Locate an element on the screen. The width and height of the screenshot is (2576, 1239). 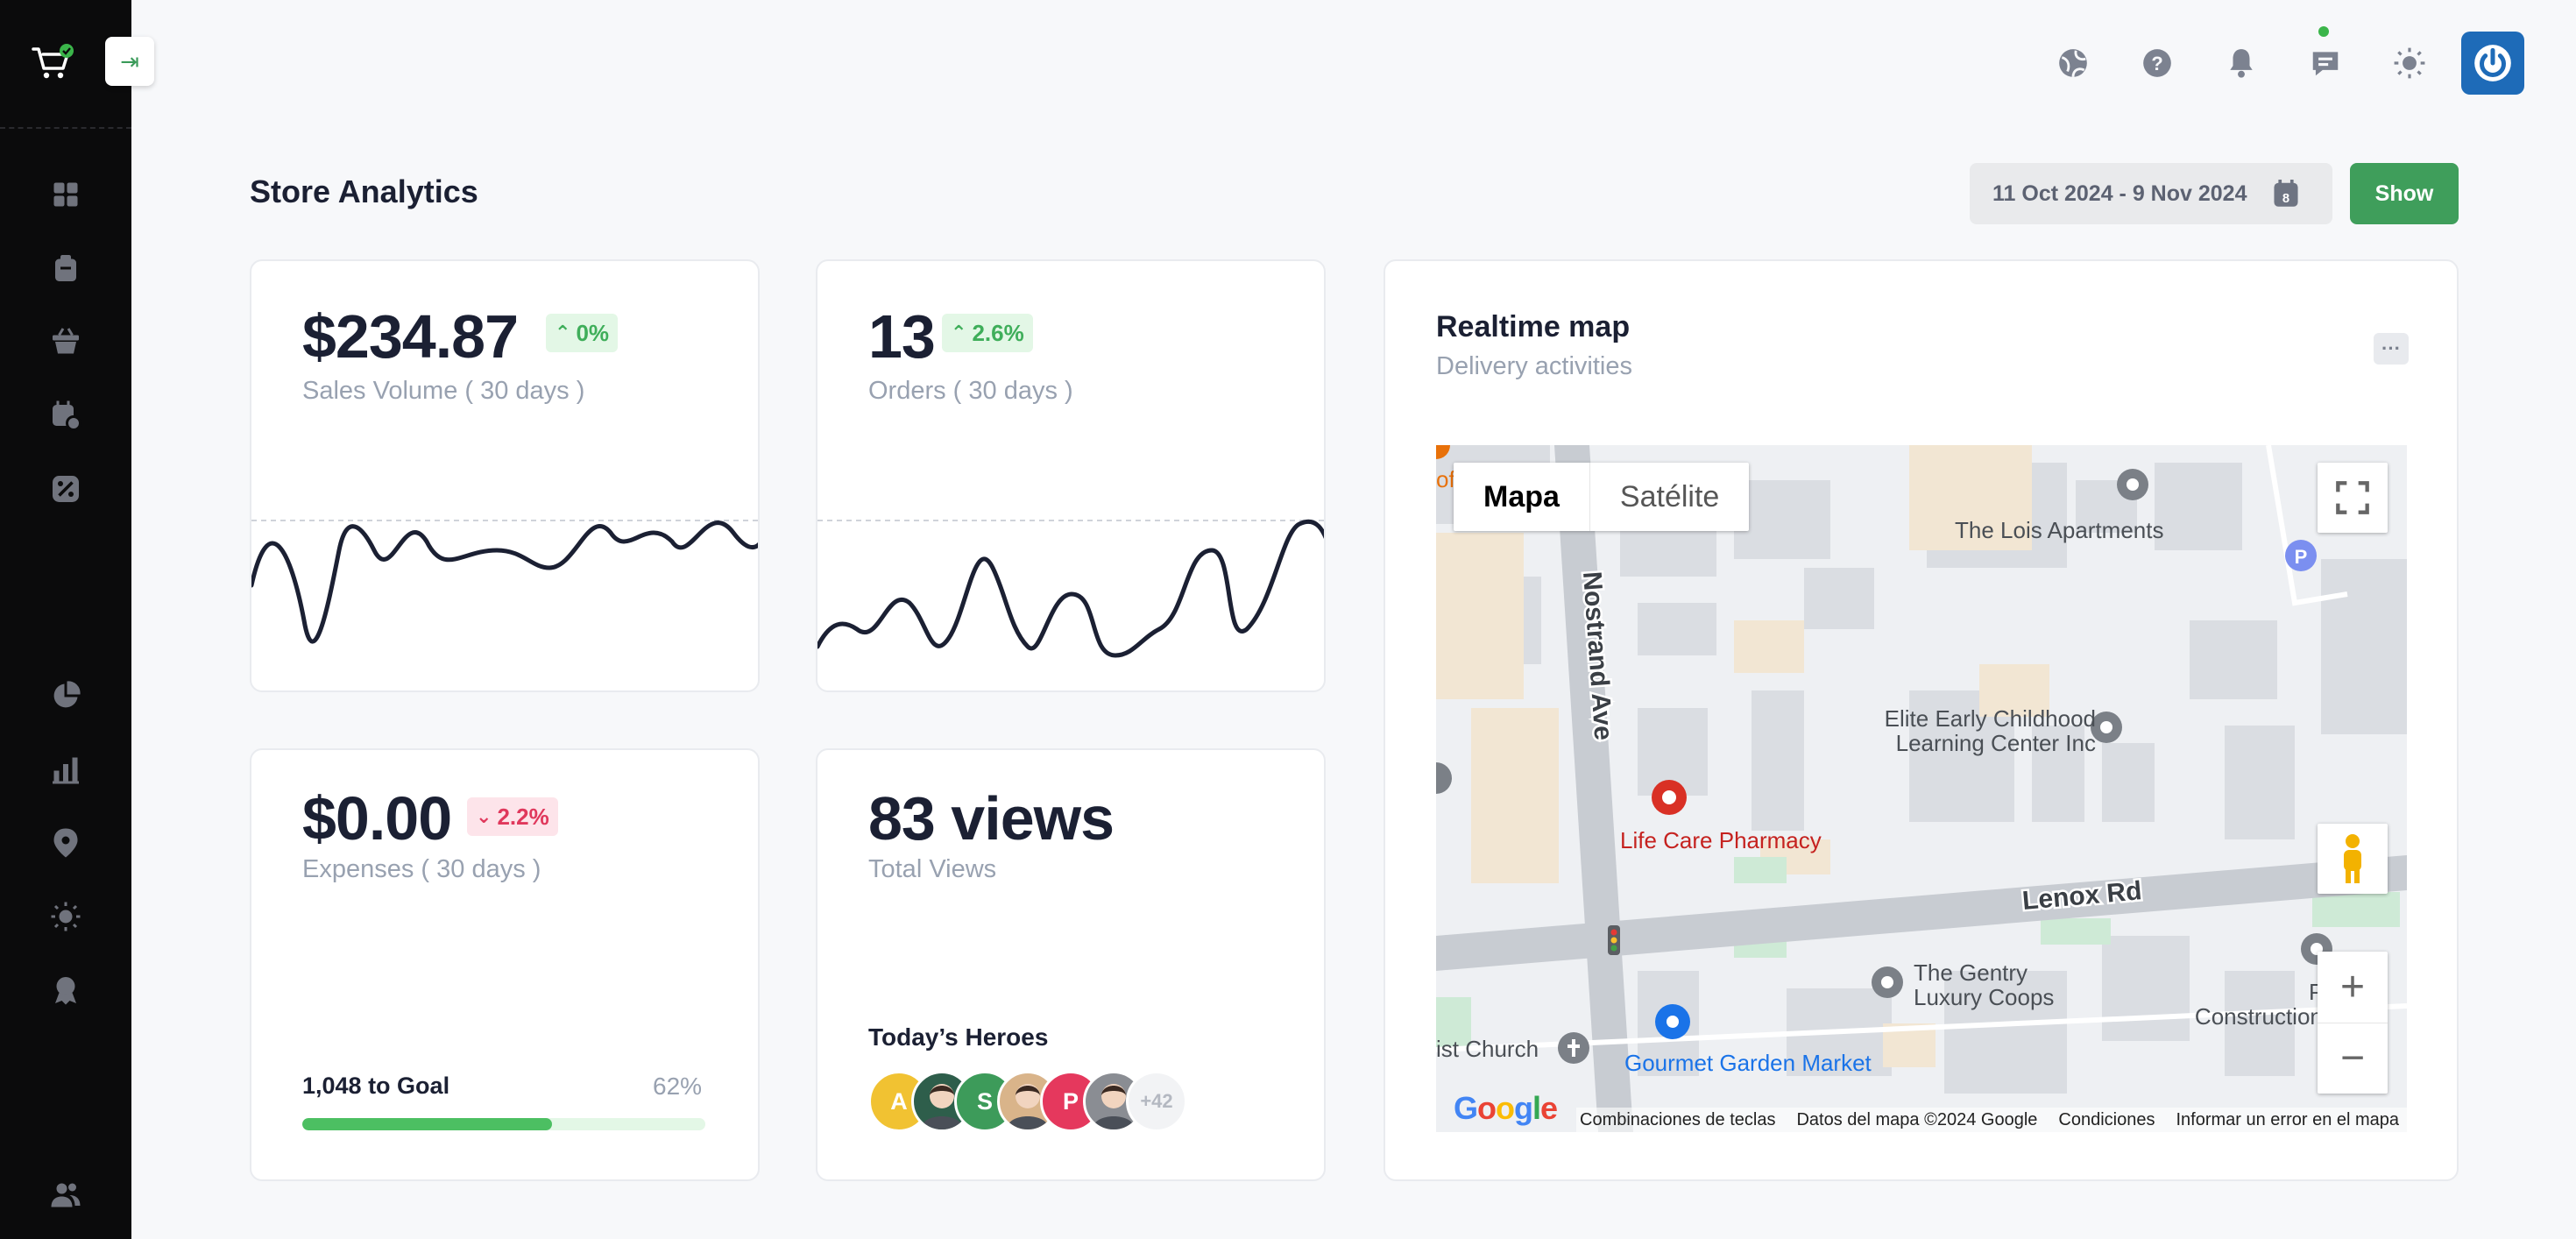
sidebar-divider is located at coordinates (65, 128).